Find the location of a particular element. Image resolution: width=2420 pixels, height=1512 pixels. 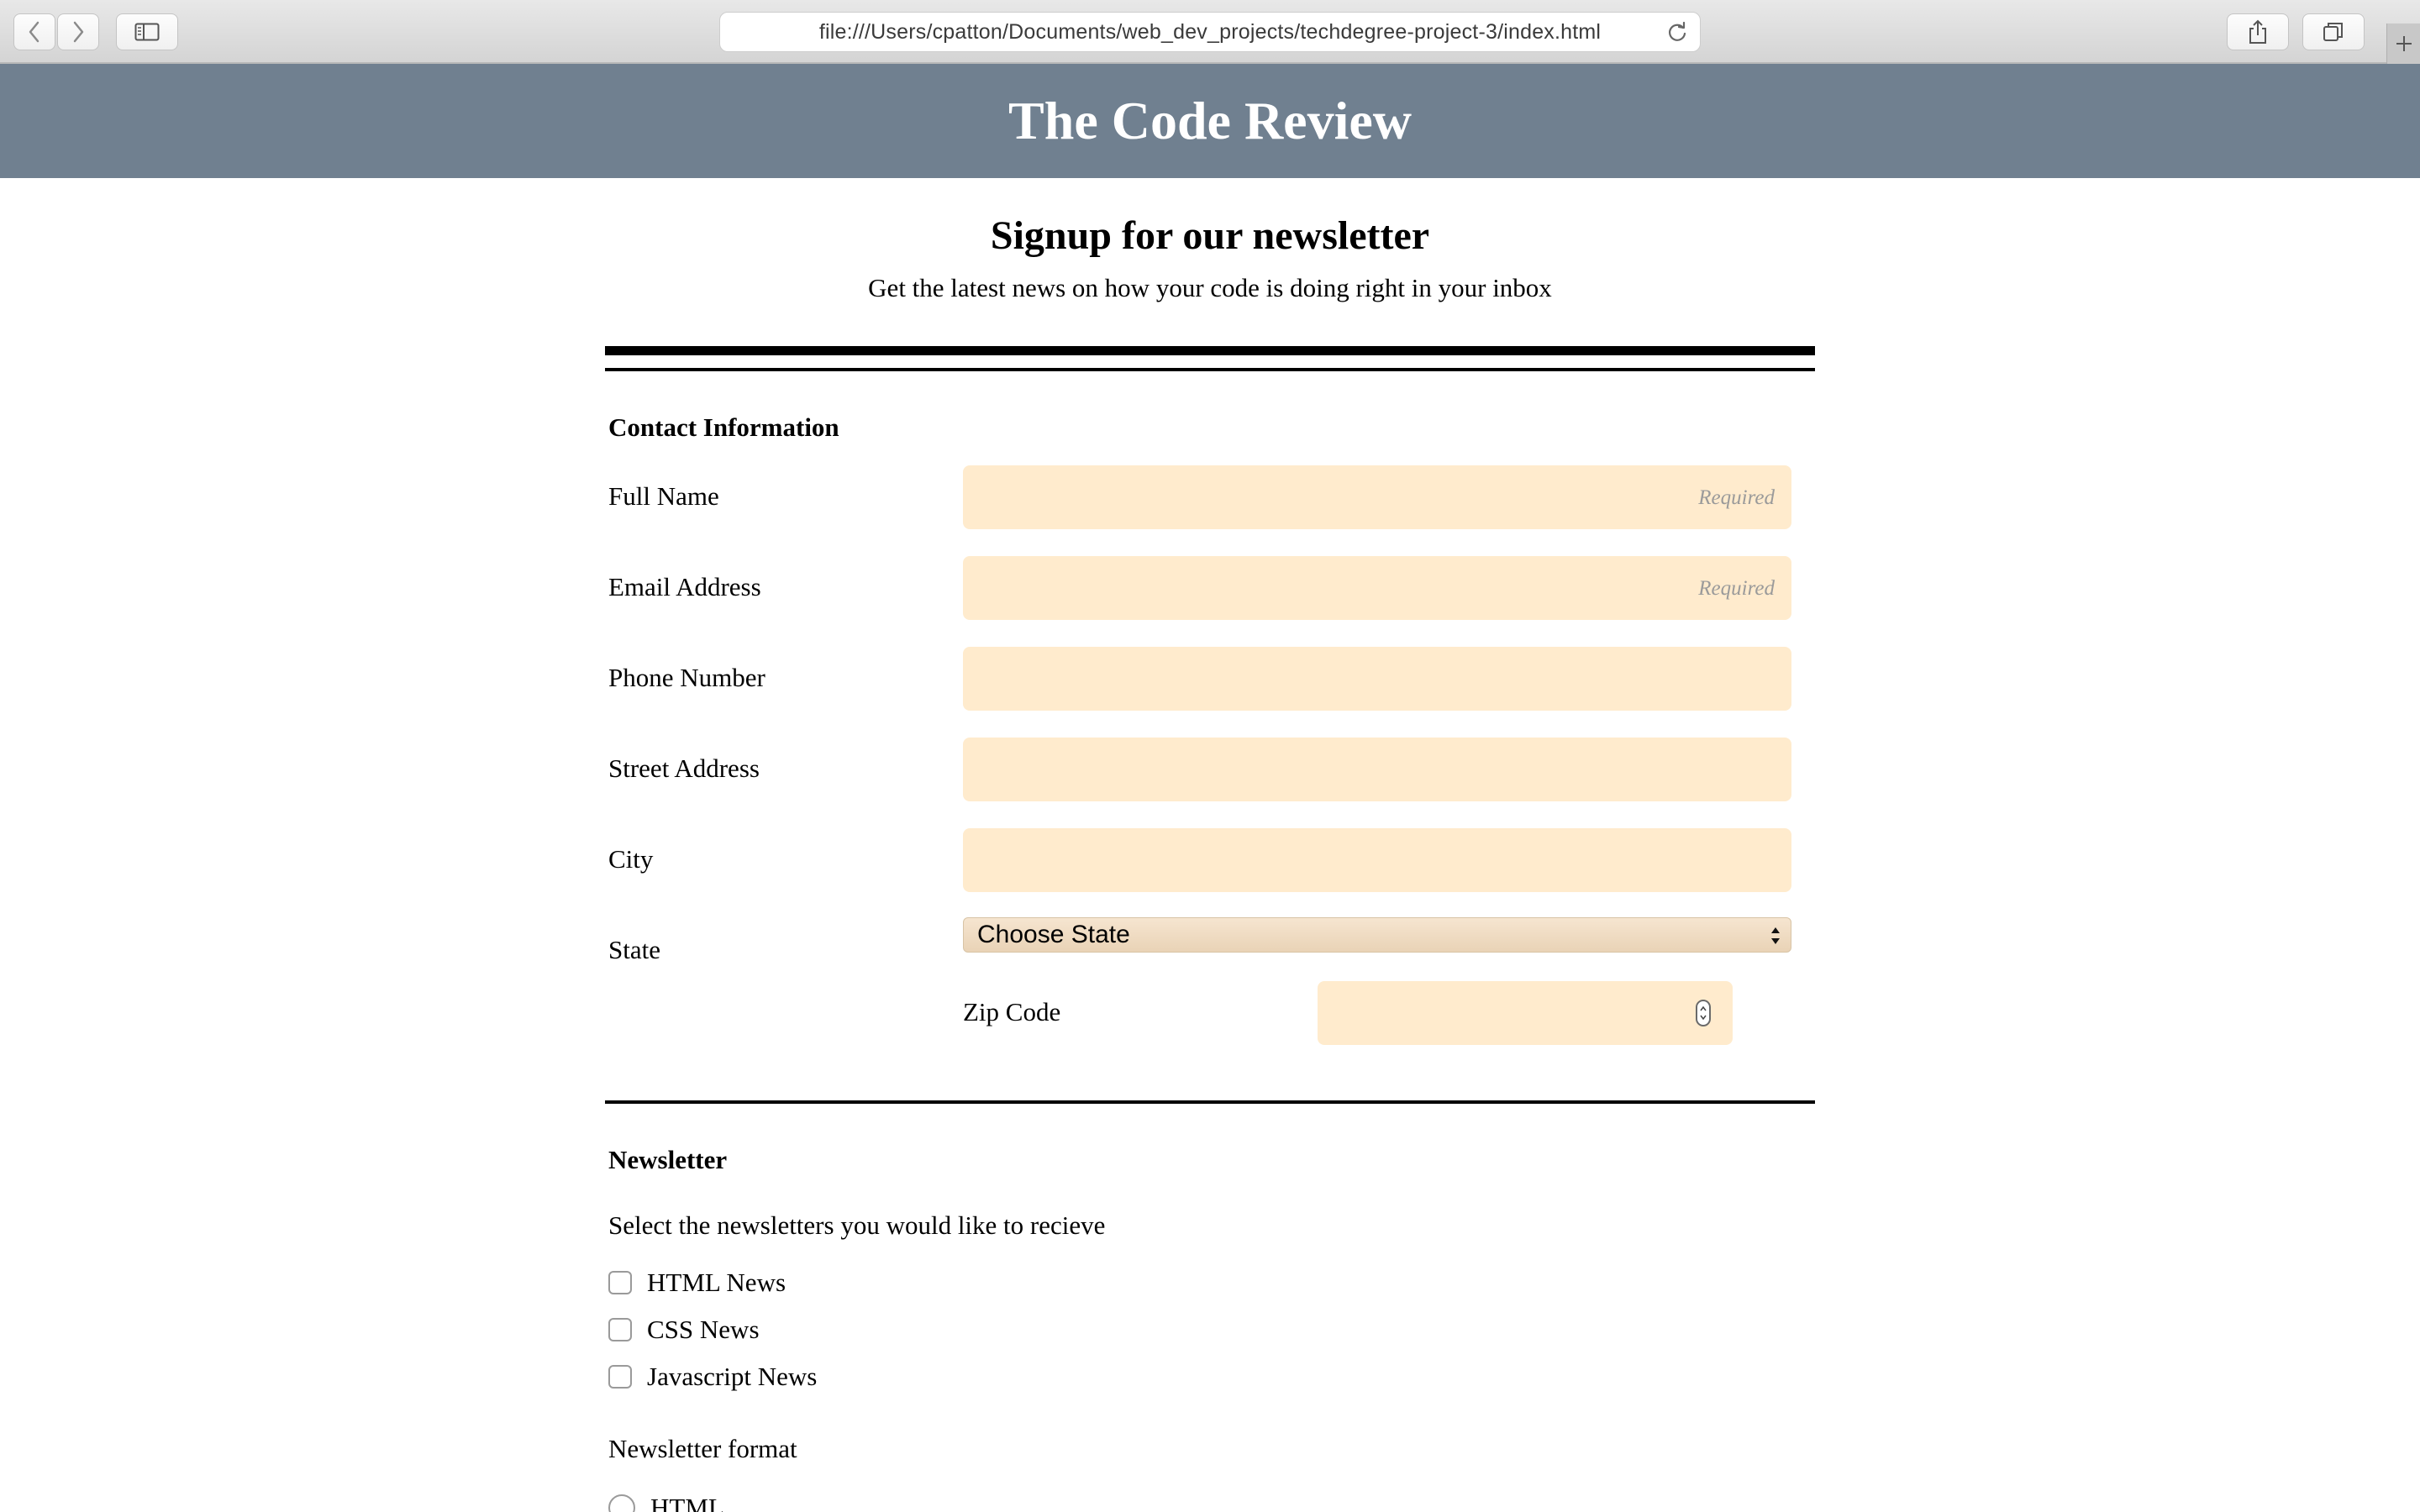

checkbox-html-news: HTML News is located at coordinates (697, 1282).